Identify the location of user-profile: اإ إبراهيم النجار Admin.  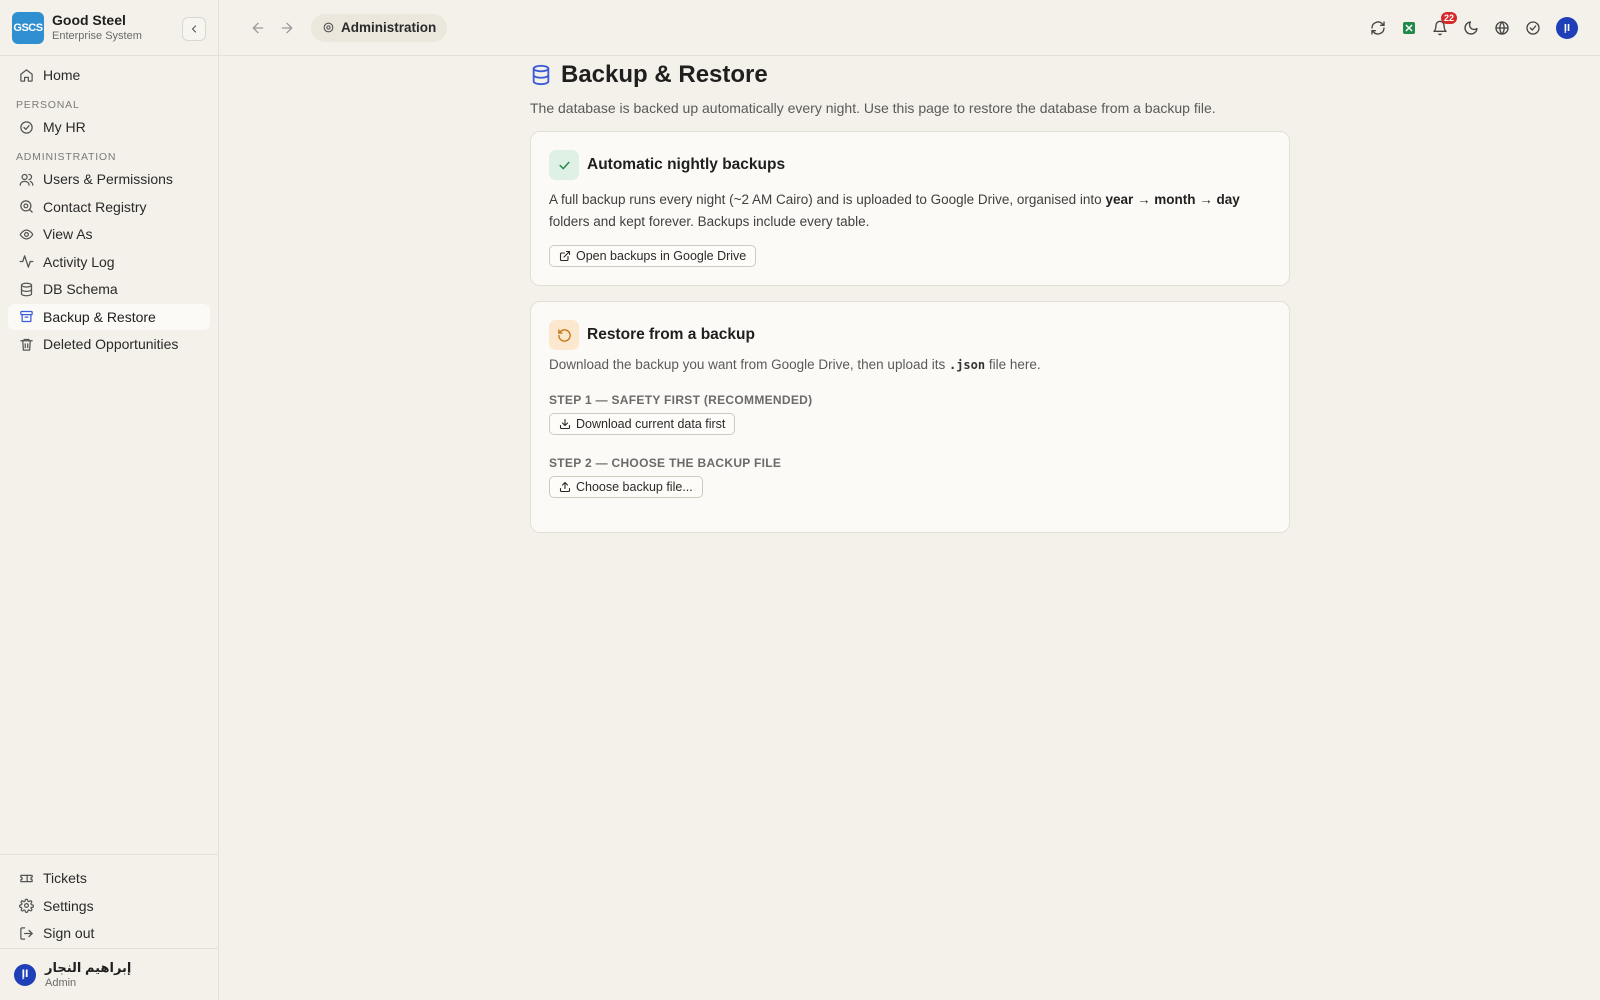
(109, 974).